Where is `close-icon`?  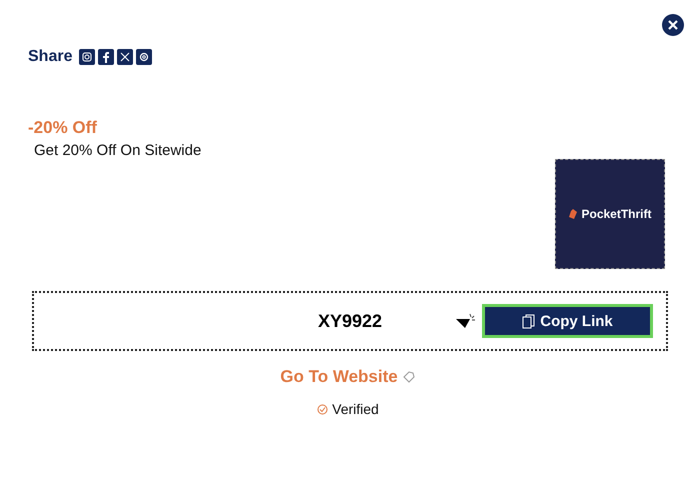
close-icon is located at coordinates (673, 25).